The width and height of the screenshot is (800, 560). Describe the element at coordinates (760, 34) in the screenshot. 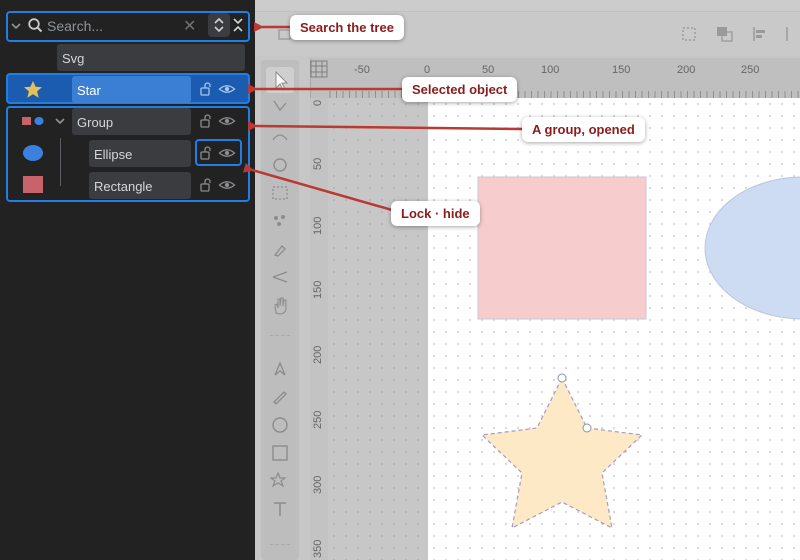

I see `align-left-icon` at that location.